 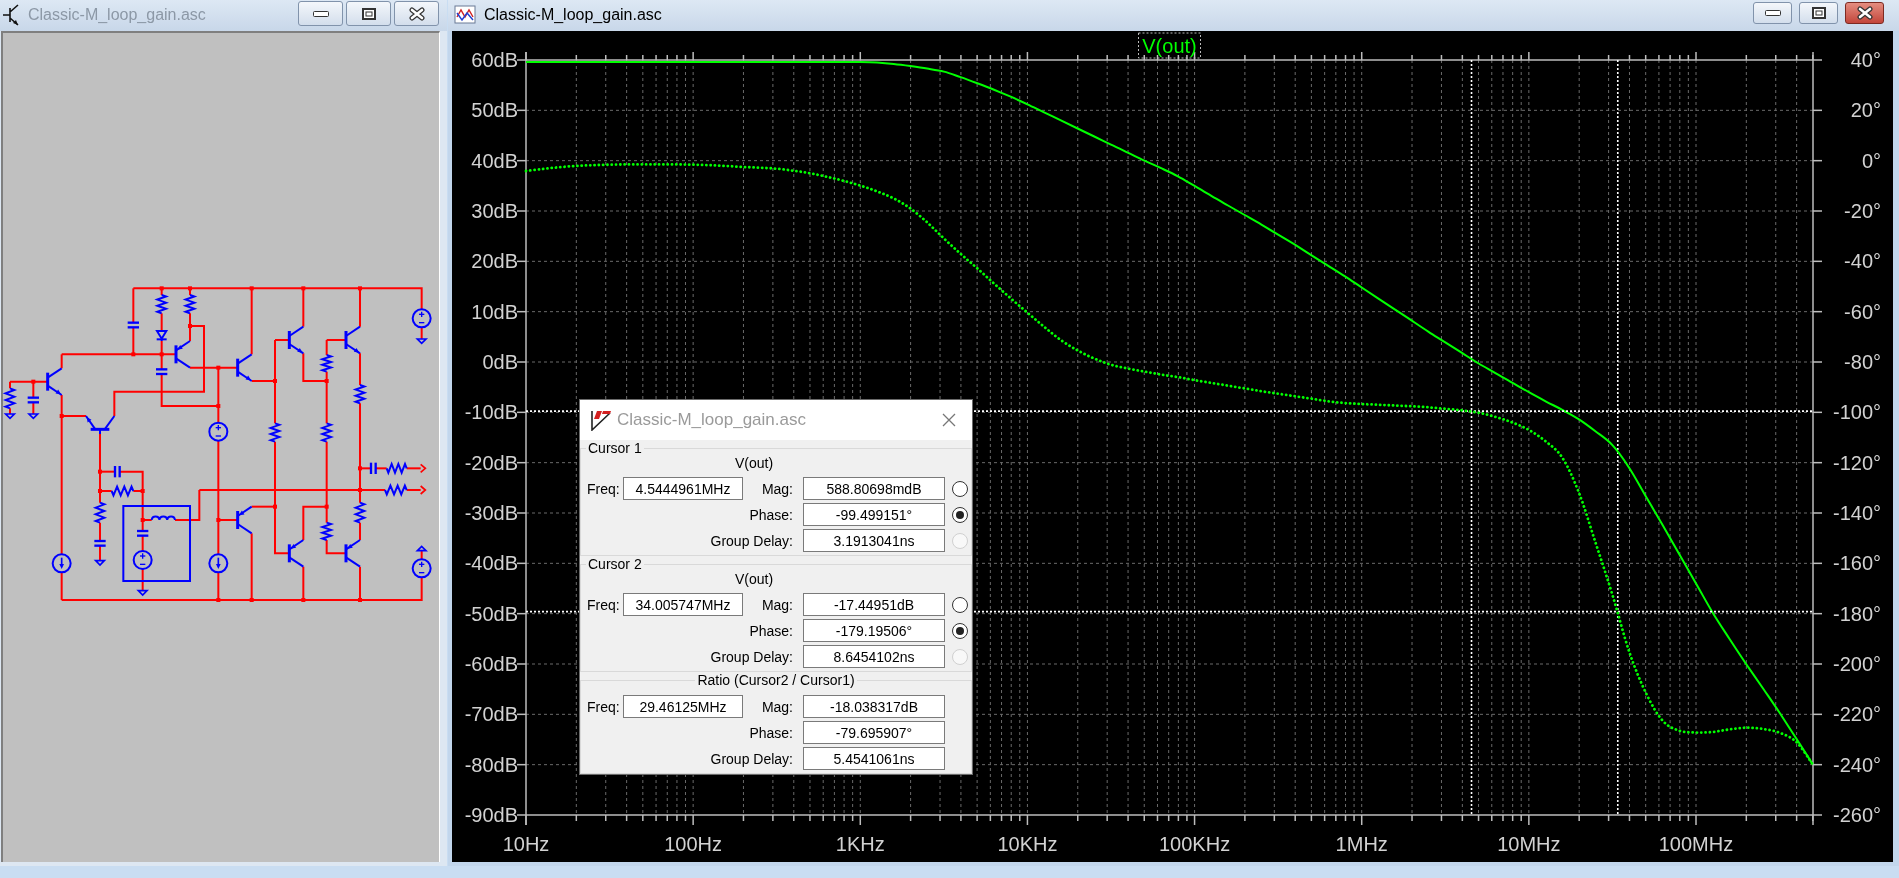 I want to click on frequency-field: 29.46125MHz, so click(x=683, y=706).